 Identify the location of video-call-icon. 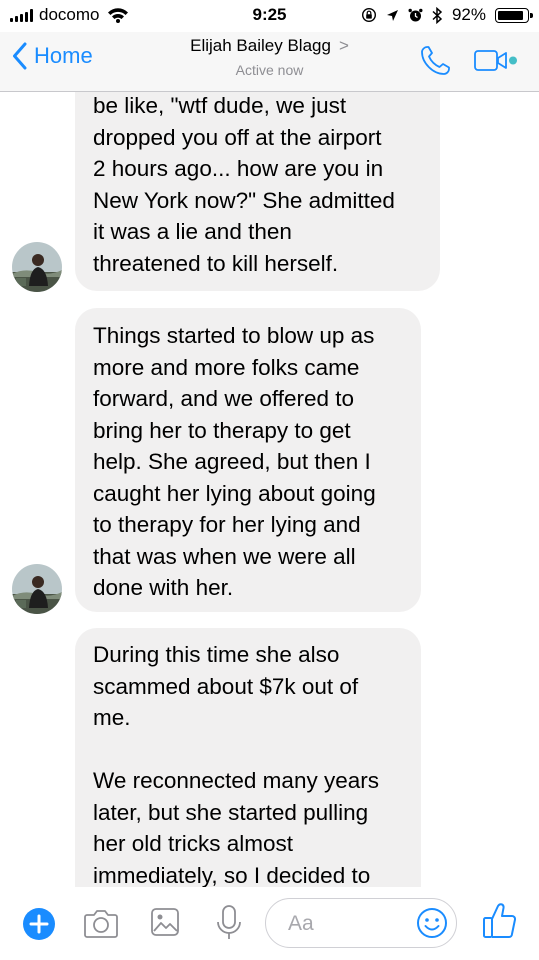
(498, 61).